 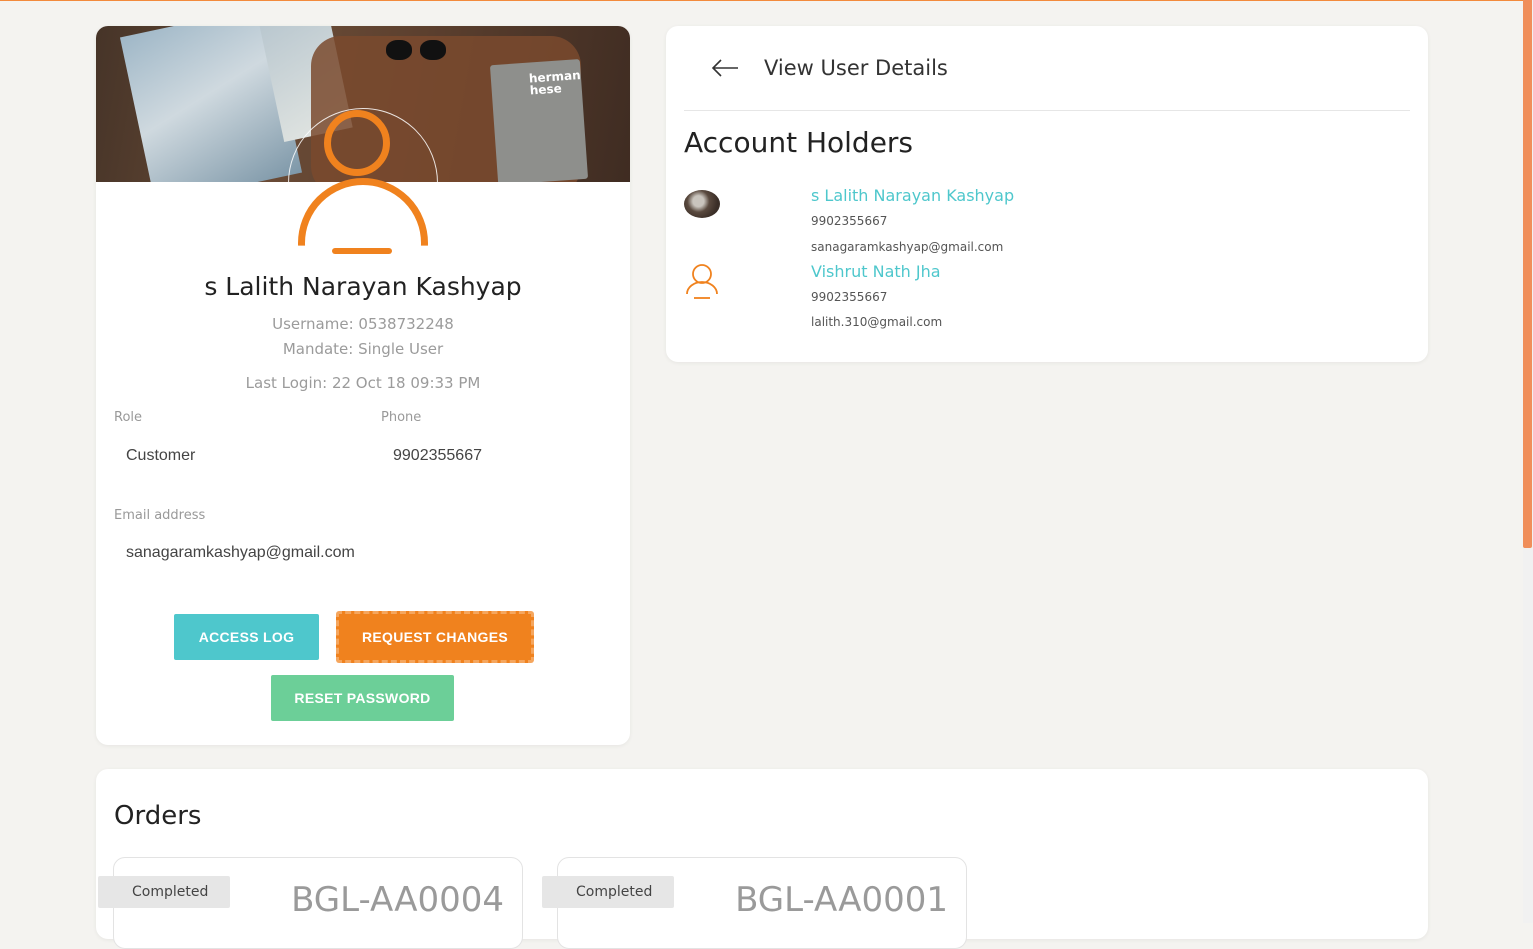 I want to click on profile-last-login: Last Login: 22 Oct 18 09:33 PM, so click(x=363, y=383).